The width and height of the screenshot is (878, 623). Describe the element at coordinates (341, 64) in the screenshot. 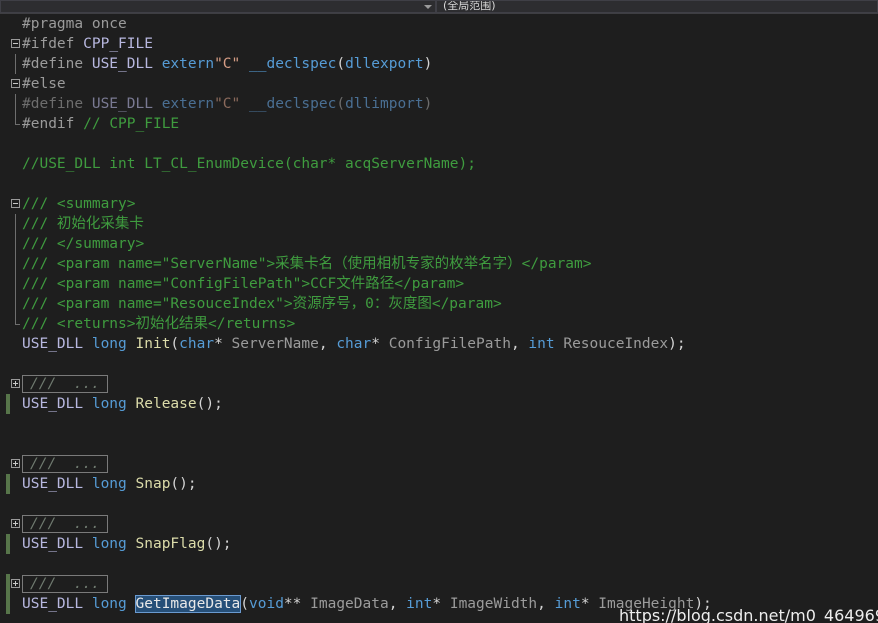

I see `code-token: (` at that location.